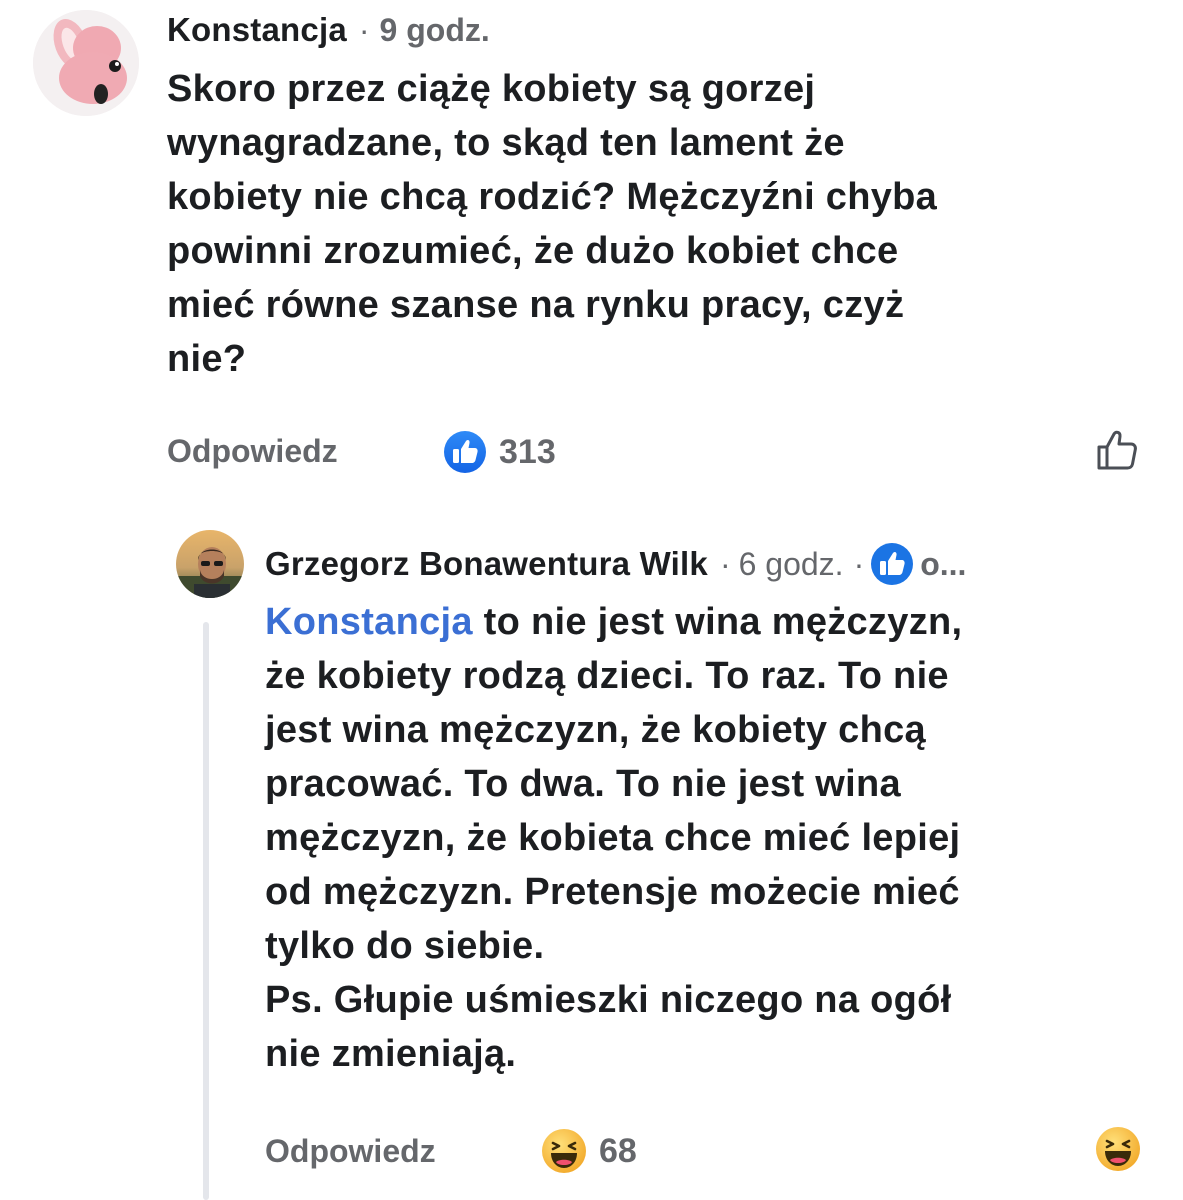 Image resolution: width=1183 pixels, height=1200 pixels. Describe the element at coordinates (207, 359) in the screenshot. I see `comment-line: nie?` at that location.